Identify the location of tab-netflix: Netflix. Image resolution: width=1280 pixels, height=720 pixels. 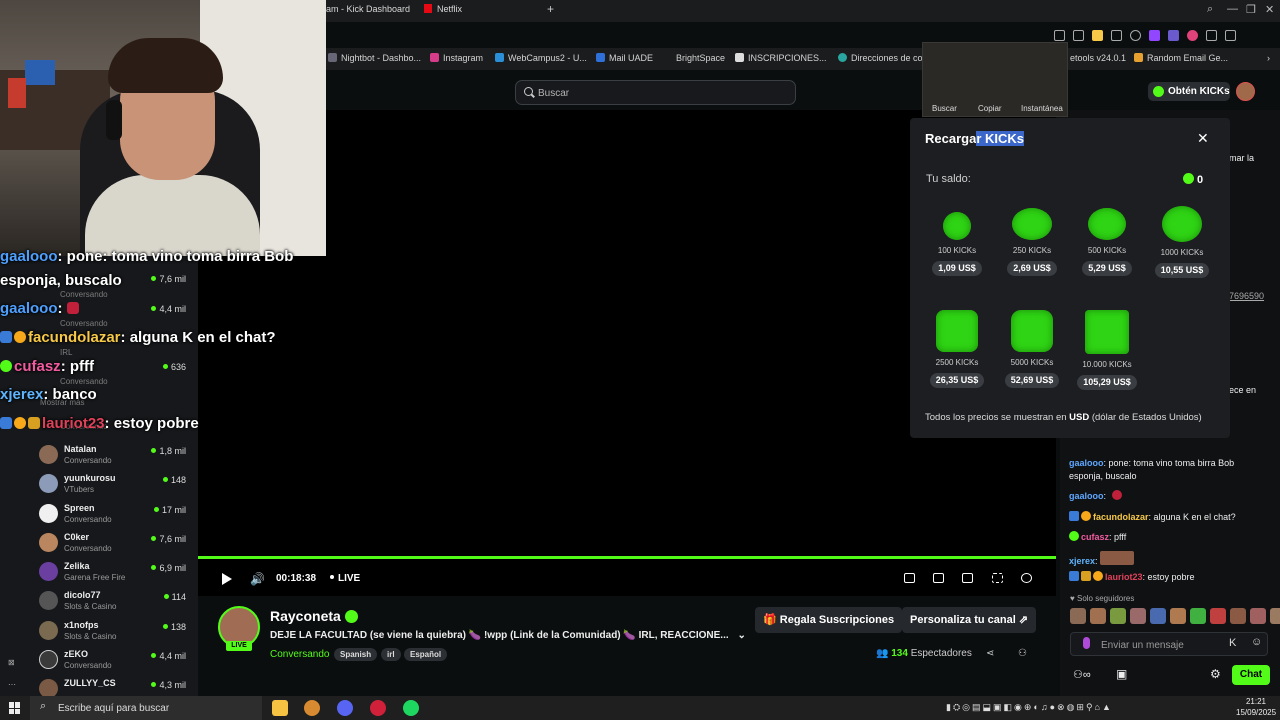
(443, 9).